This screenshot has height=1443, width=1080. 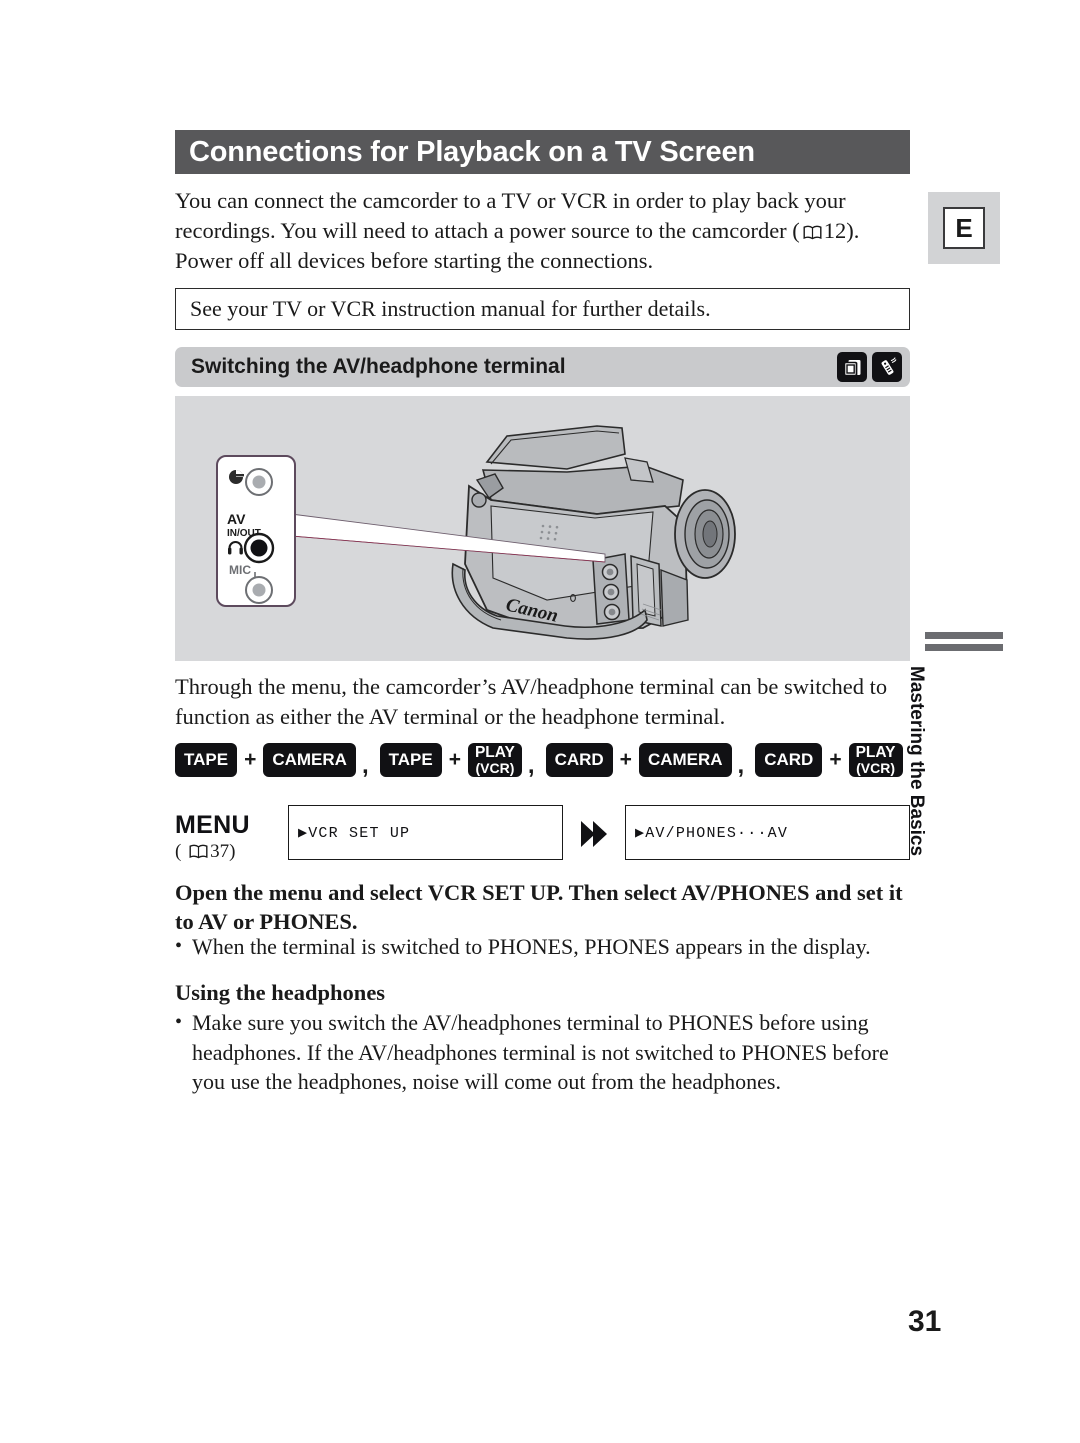 I want to click on badge-plus-1: +, so click(x=250, y=759).